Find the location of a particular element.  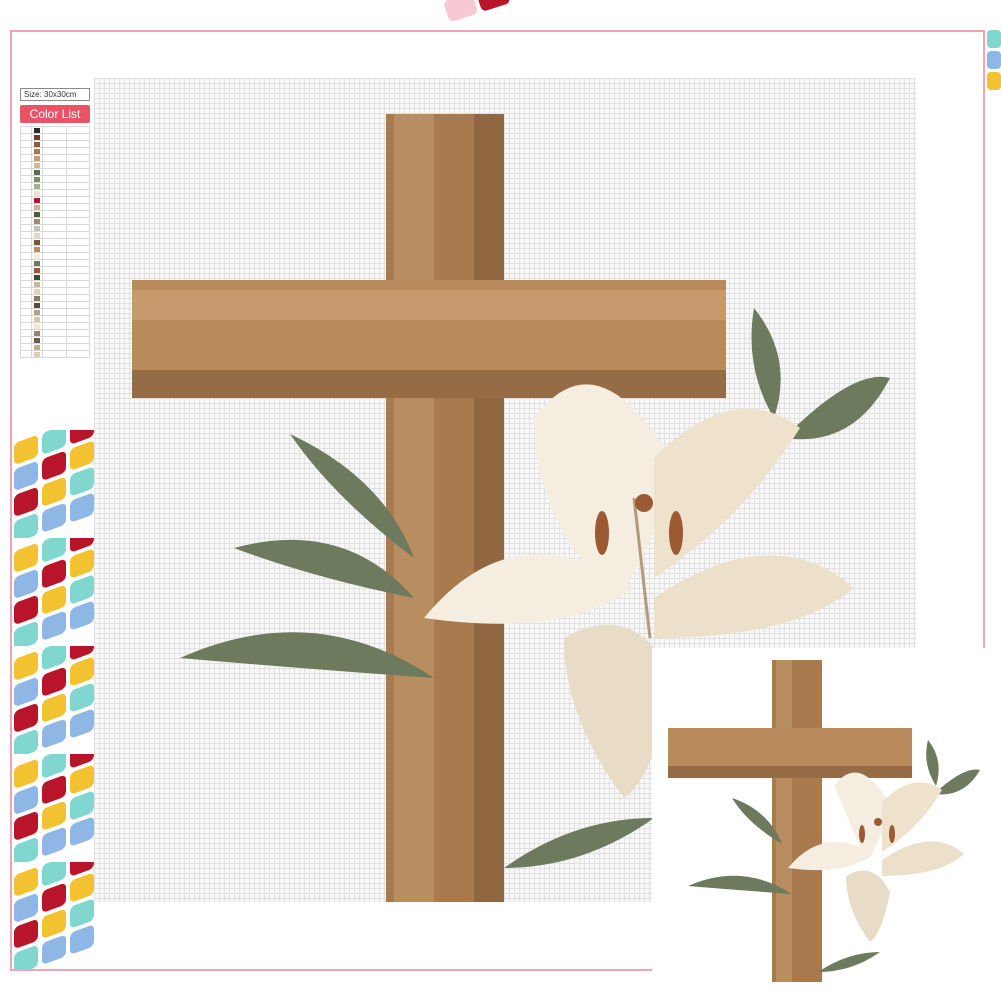

cross-lily-preview is located at coordinates (824, 821).